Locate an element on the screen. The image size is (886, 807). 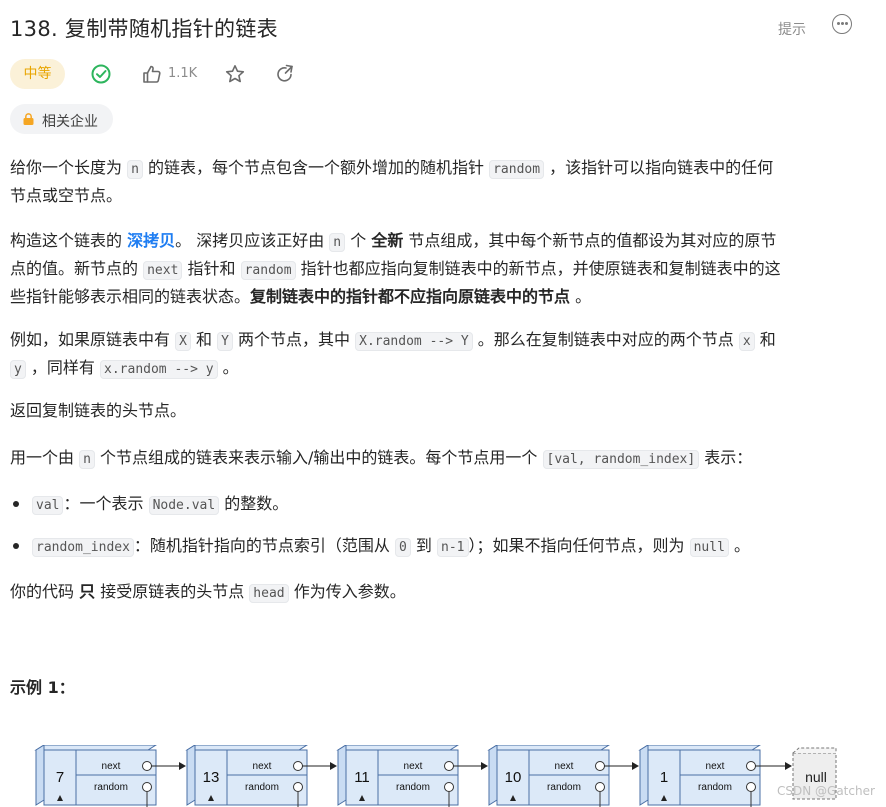
like-count: 1.1K is located at coordinates (183, 73).